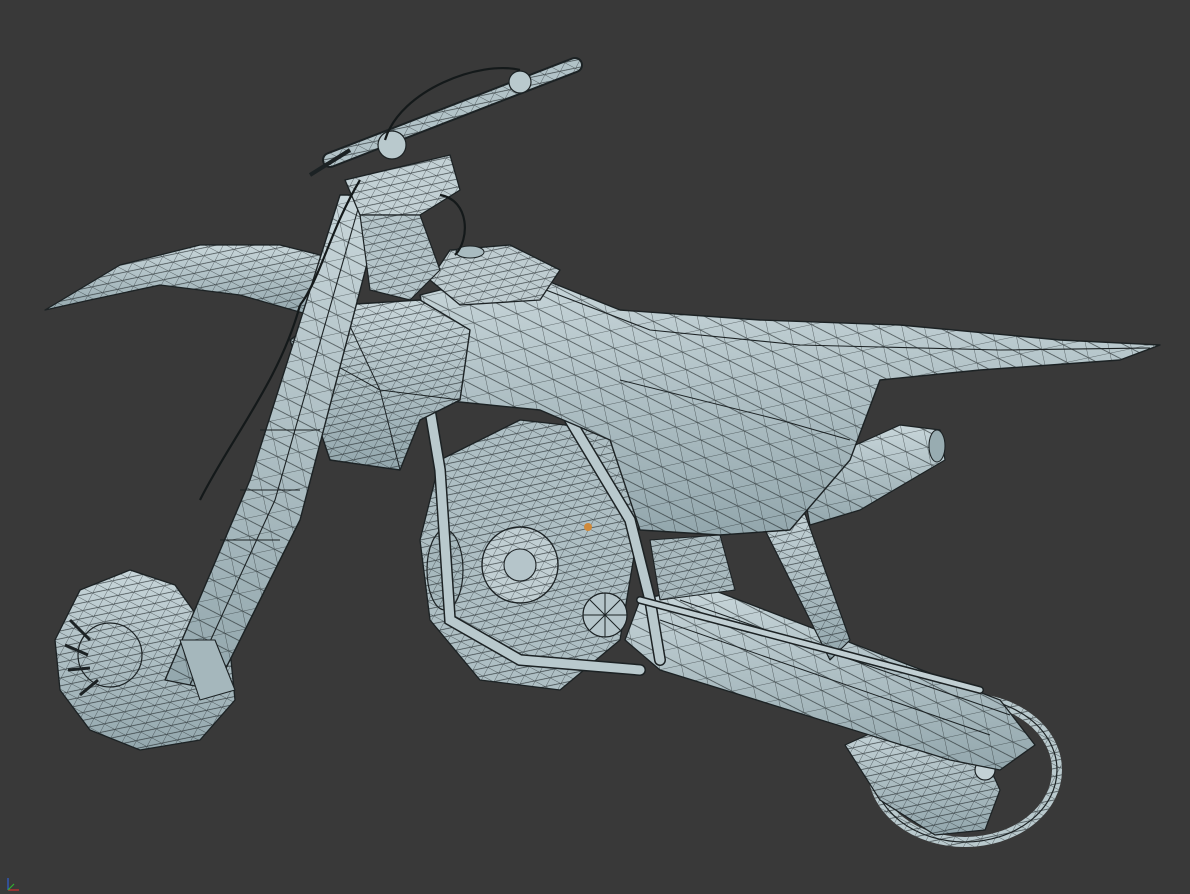 The height and width of the screenshot is (894, 1190). Describe the element at coordinates (530, 555) in the screenshot. I see `engine` at that location.